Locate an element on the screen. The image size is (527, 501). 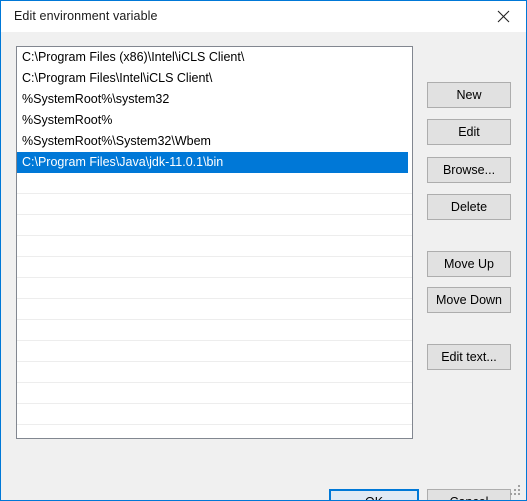
side-button-new: New is located at coordinates (469, 95).